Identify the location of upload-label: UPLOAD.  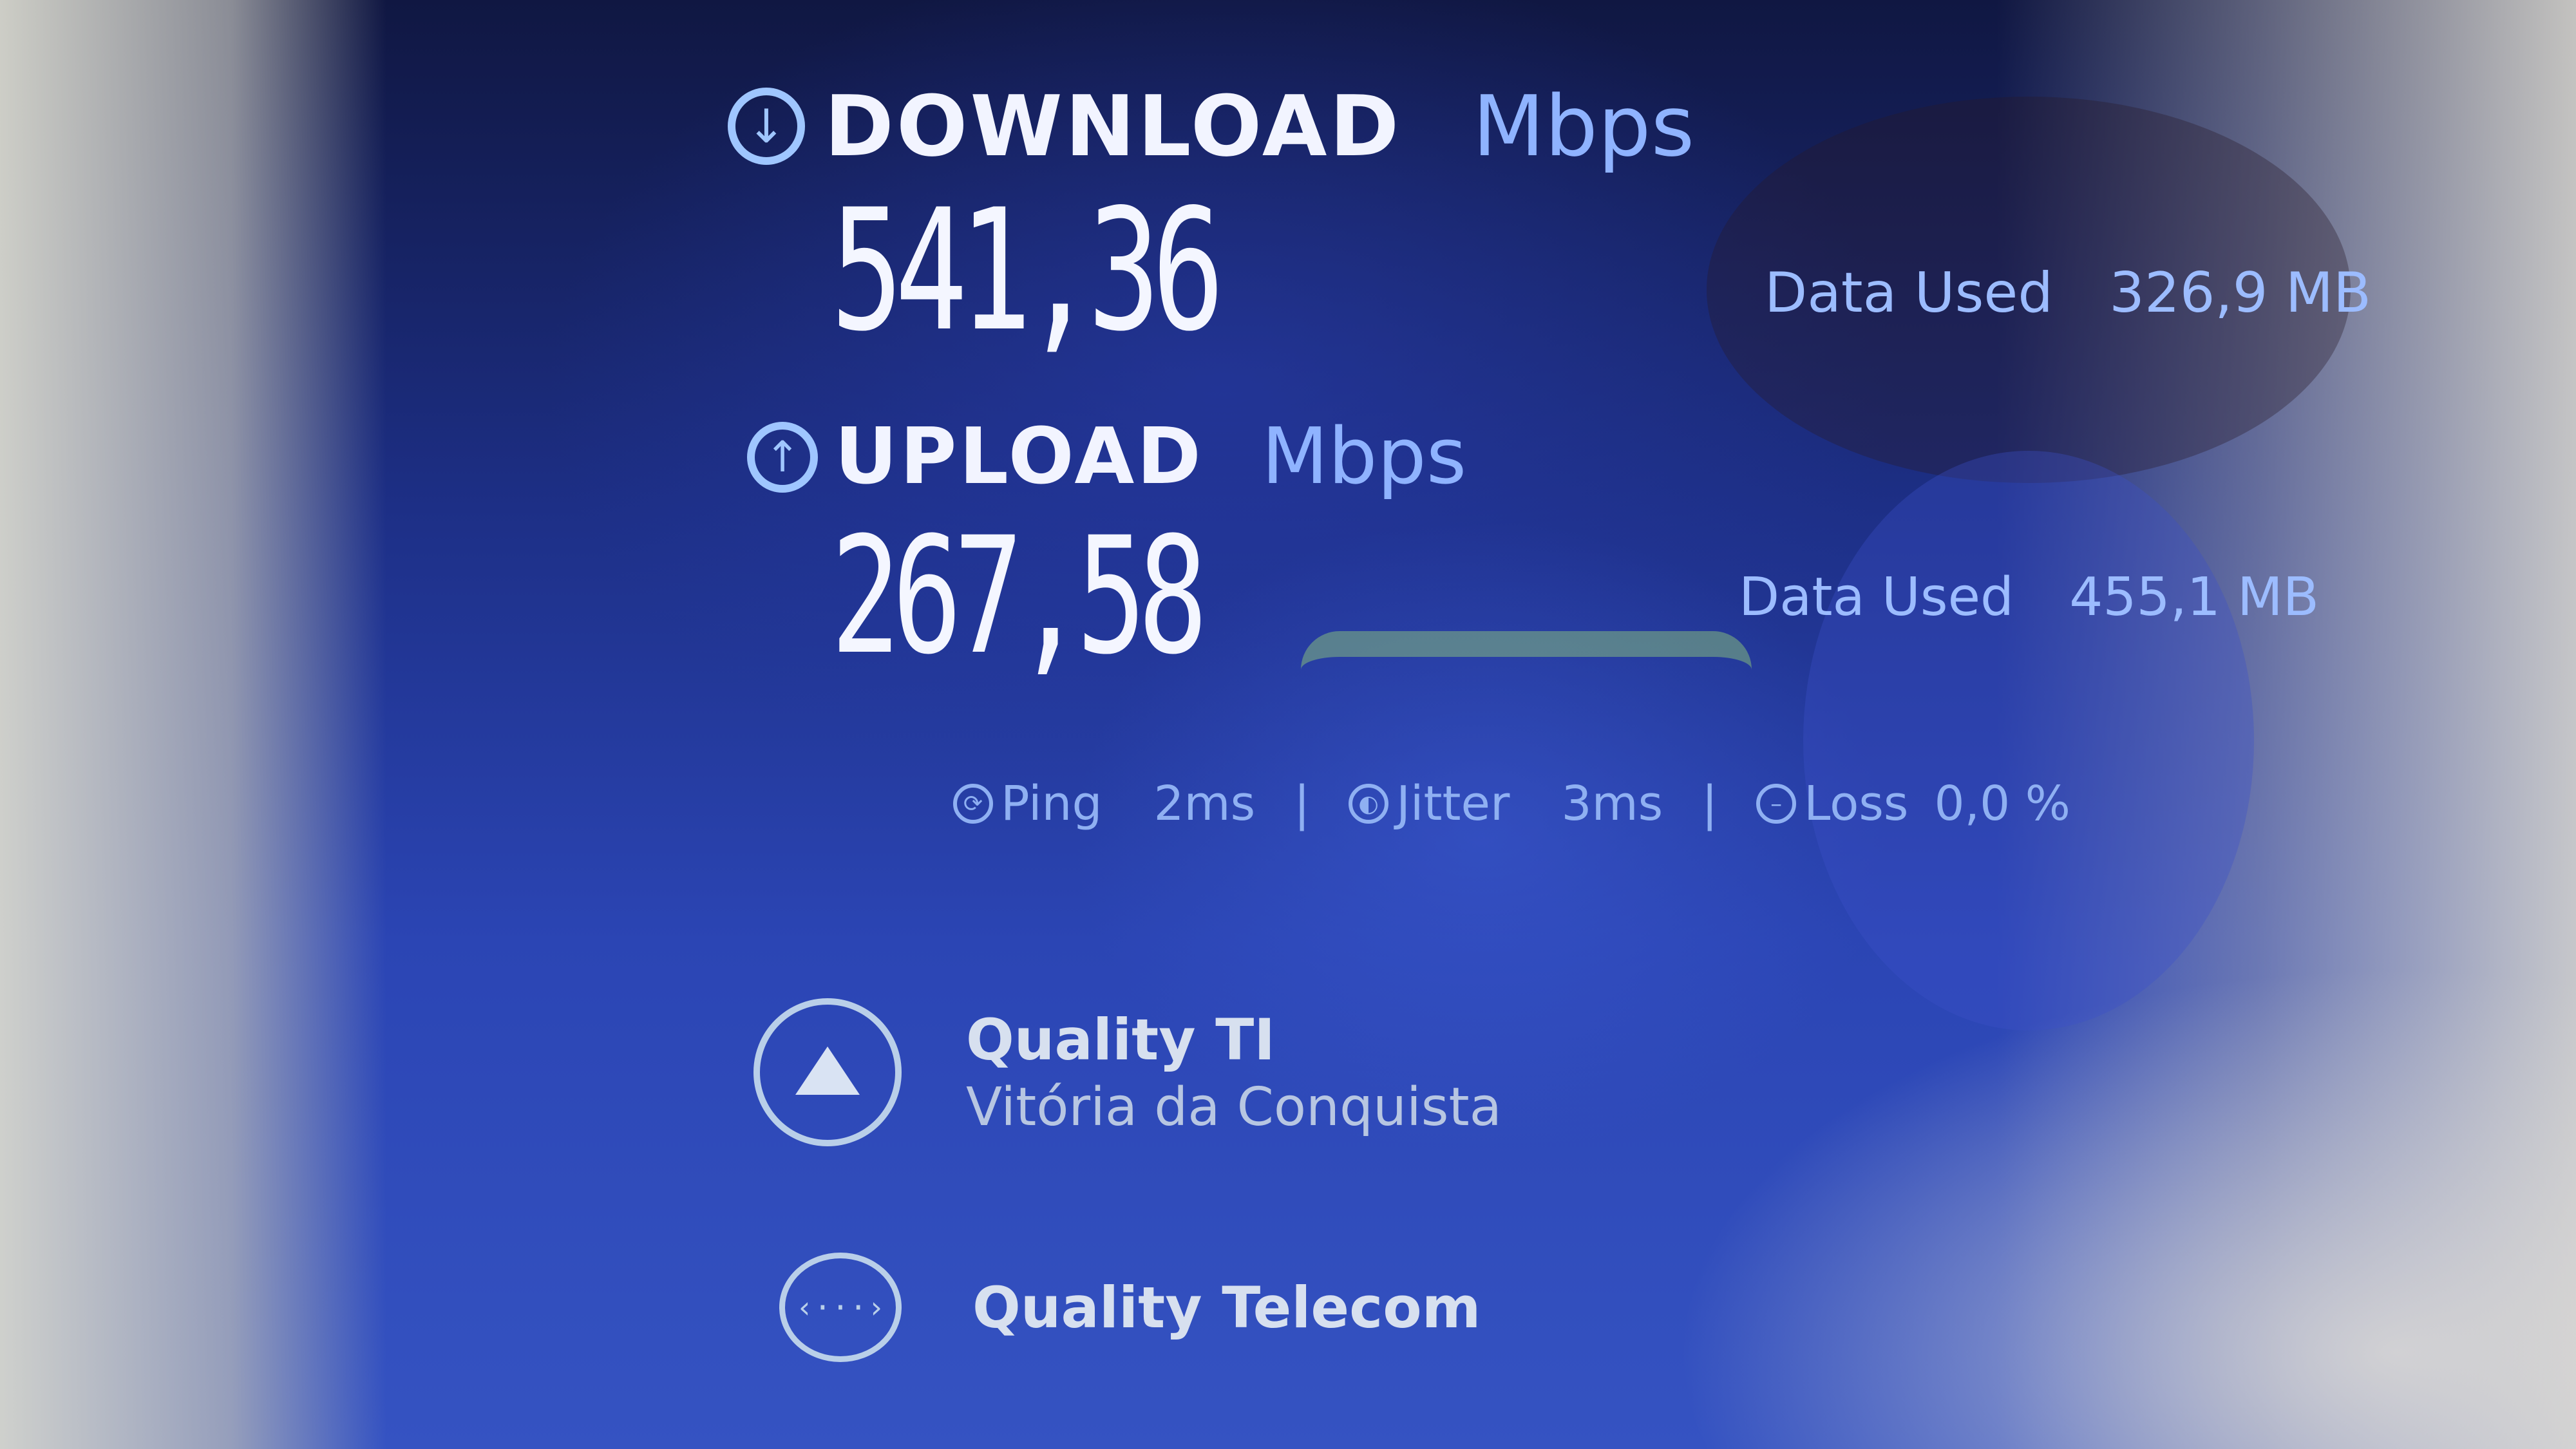
(1019, 457).